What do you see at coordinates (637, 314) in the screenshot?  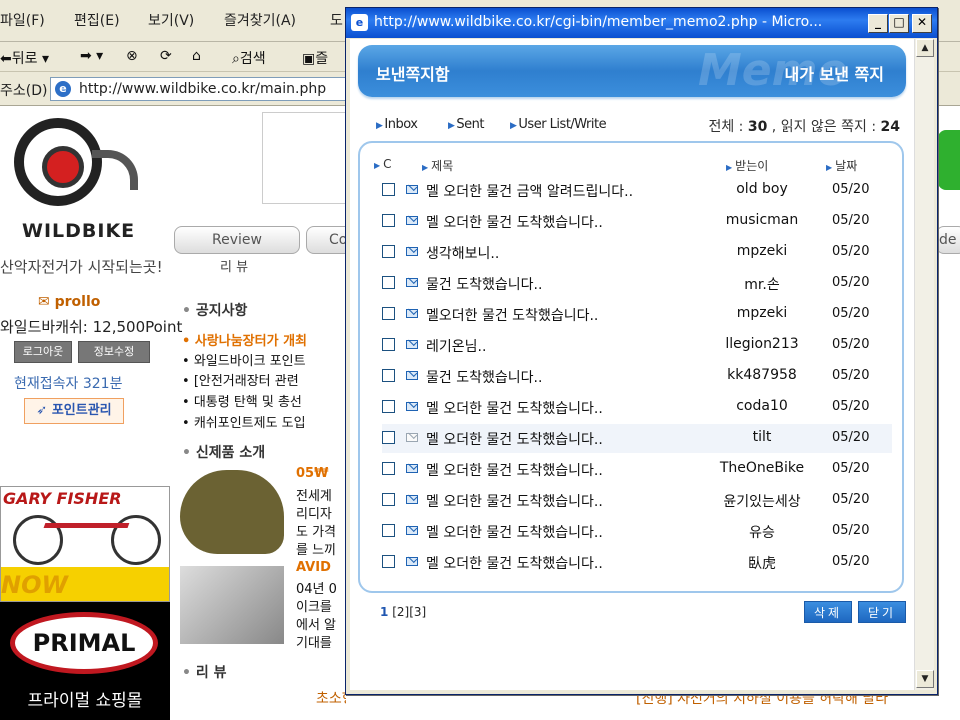 I see `table-row: 멜오더한 물건 도착했습니다.. mpzeki 05/20` at bounding box center [637, 314].